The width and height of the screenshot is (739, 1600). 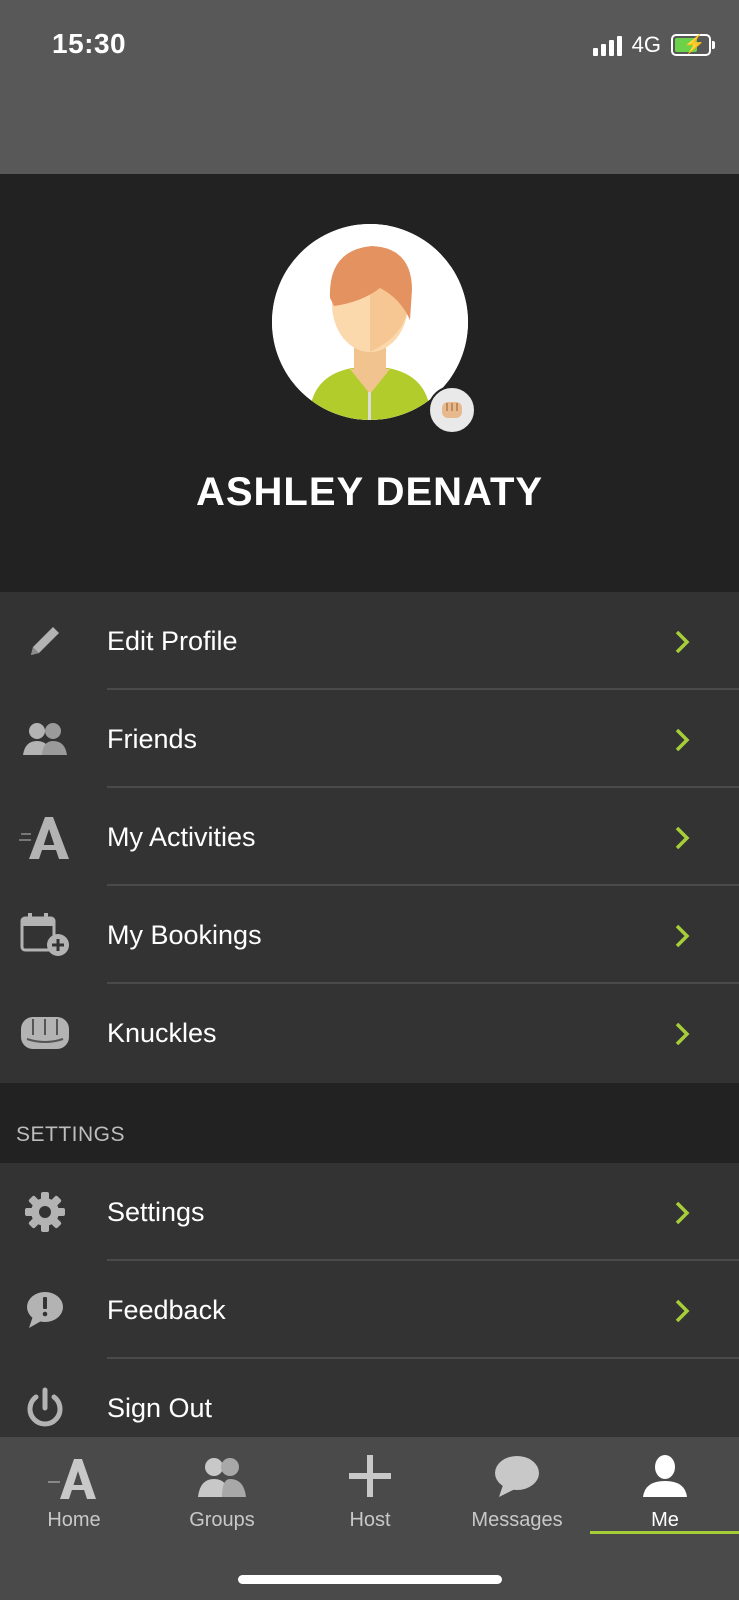 I want to click on settings-section-header: SETTINGS, so click(x=369, y=1123).